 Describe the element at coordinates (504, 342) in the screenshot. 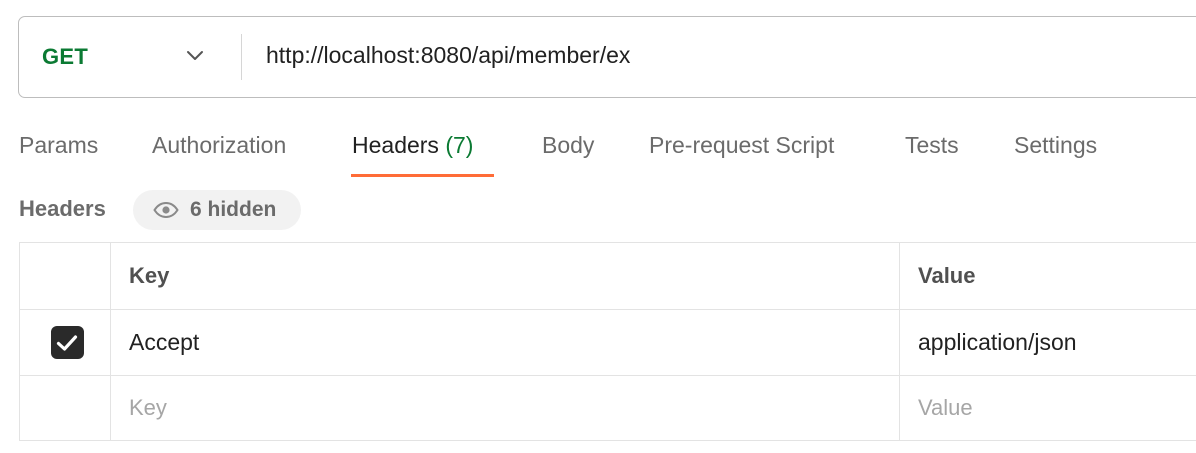

I see `row-key-cell: Accept` at that location.